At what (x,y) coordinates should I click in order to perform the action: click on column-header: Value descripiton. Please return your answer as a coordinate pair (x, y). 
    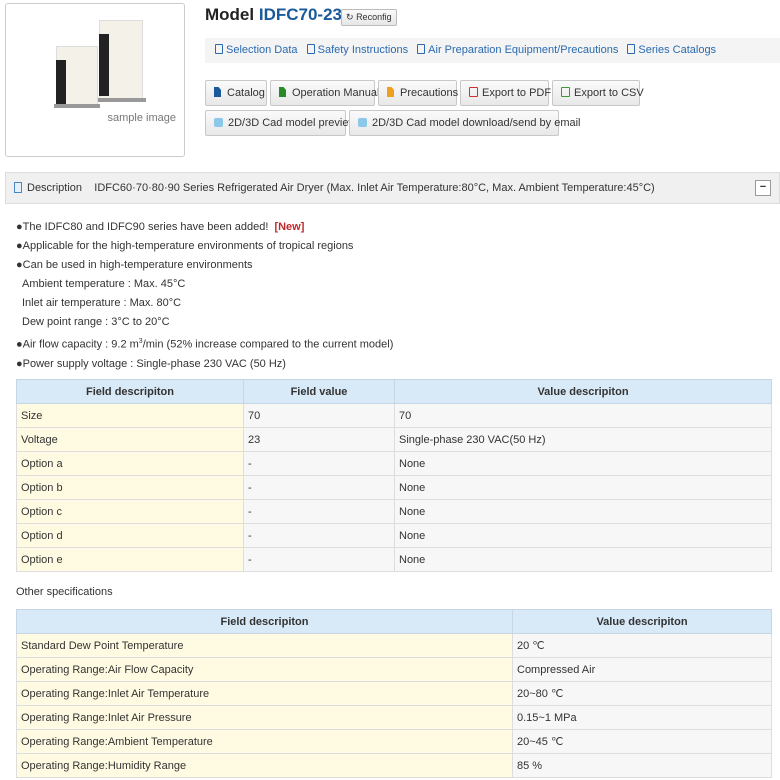
    Looking at the image, I should click on (642, 621).